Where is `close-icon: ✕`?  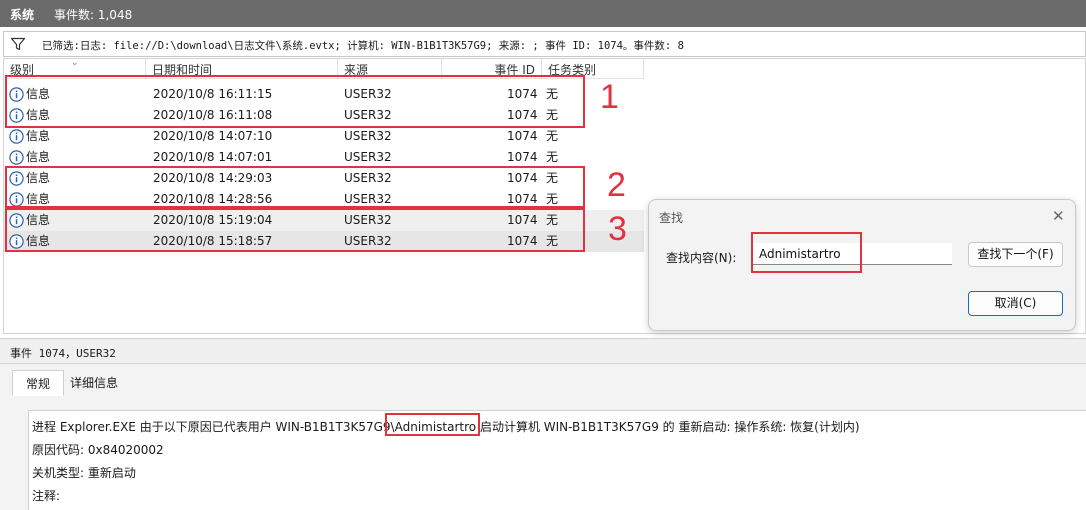
close-icon: ✕ is located at coordinates (1058, 216).